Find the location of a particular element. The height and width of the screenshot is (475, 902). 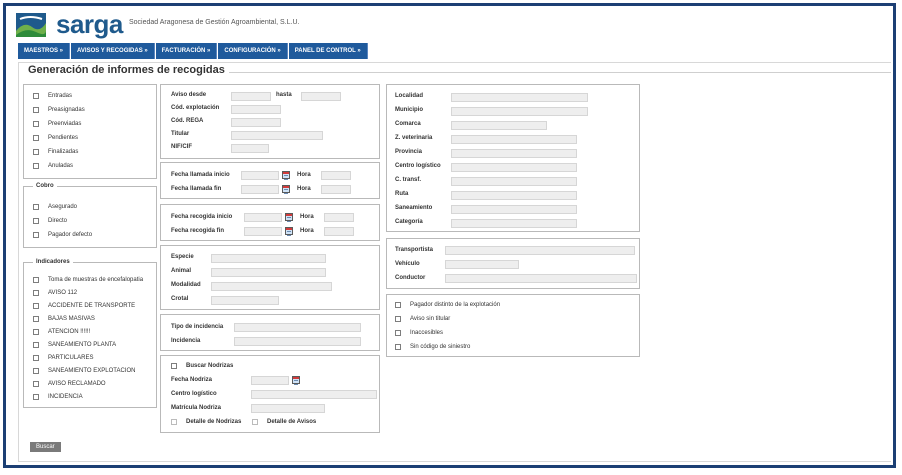

centro-logistico-nodriza-input is located at coordinates (314, 394).